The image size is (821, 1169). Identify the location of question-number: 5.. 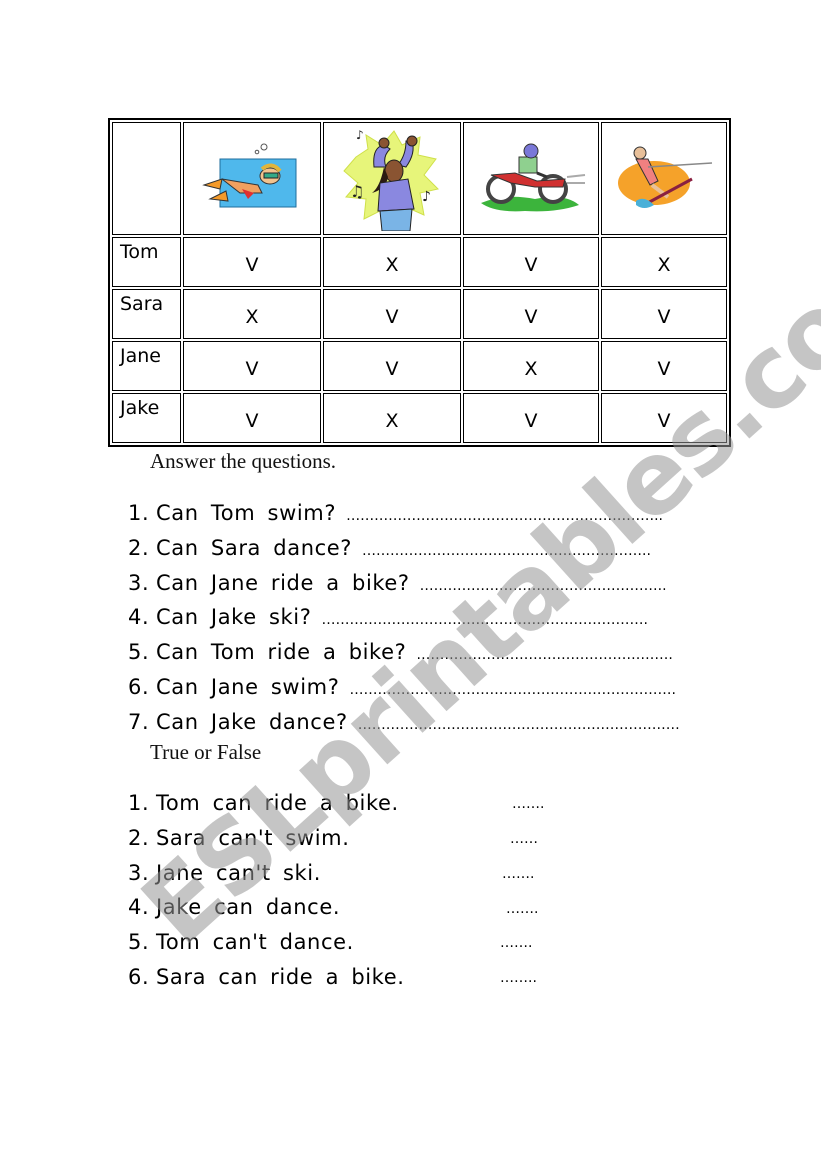
(139, 652).